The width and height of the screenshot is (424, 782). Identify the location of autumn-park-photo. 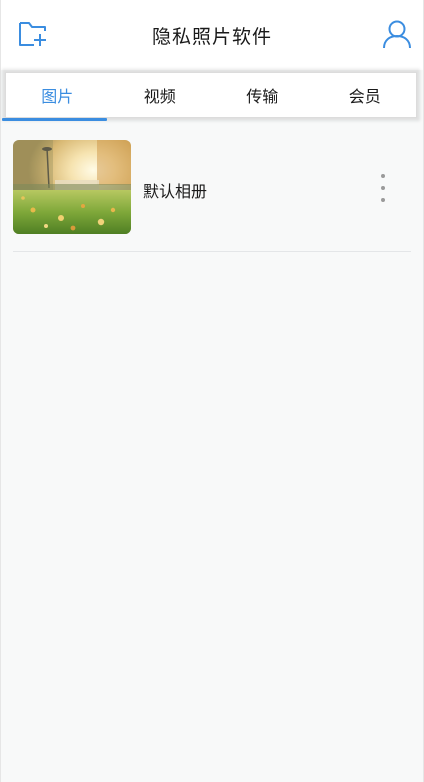
(72, 187).